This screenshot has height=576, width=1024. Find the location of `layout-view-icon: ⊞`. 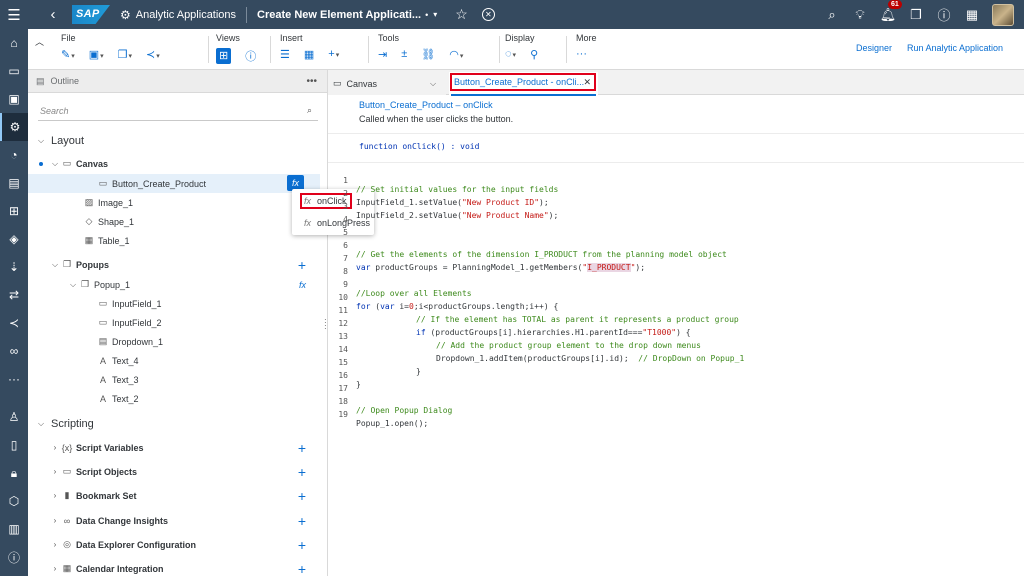

layout-view-icon: ⊞ is located at coordinates (224, 56).